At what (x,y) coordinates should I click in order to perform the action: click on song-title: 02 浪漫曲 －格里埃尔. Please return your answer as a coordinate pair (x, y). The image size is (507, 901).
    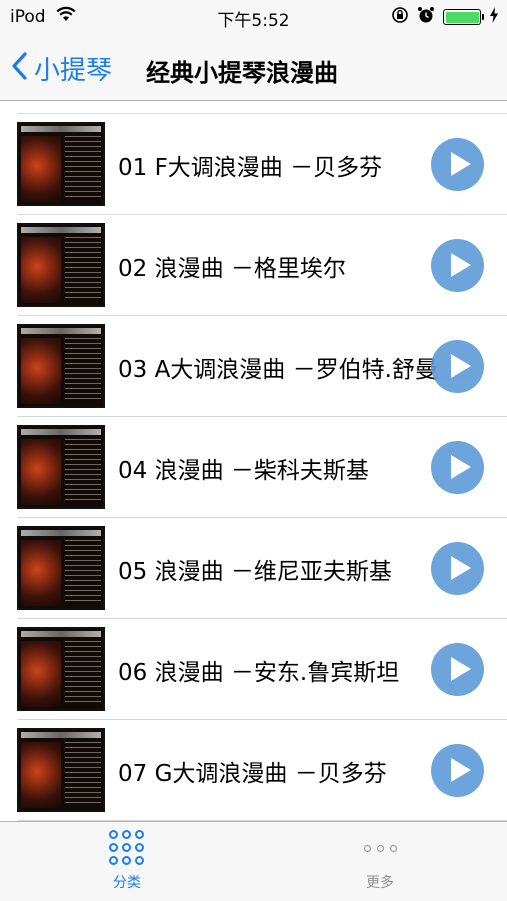
    Looking at the image, I should click on (232, 269).